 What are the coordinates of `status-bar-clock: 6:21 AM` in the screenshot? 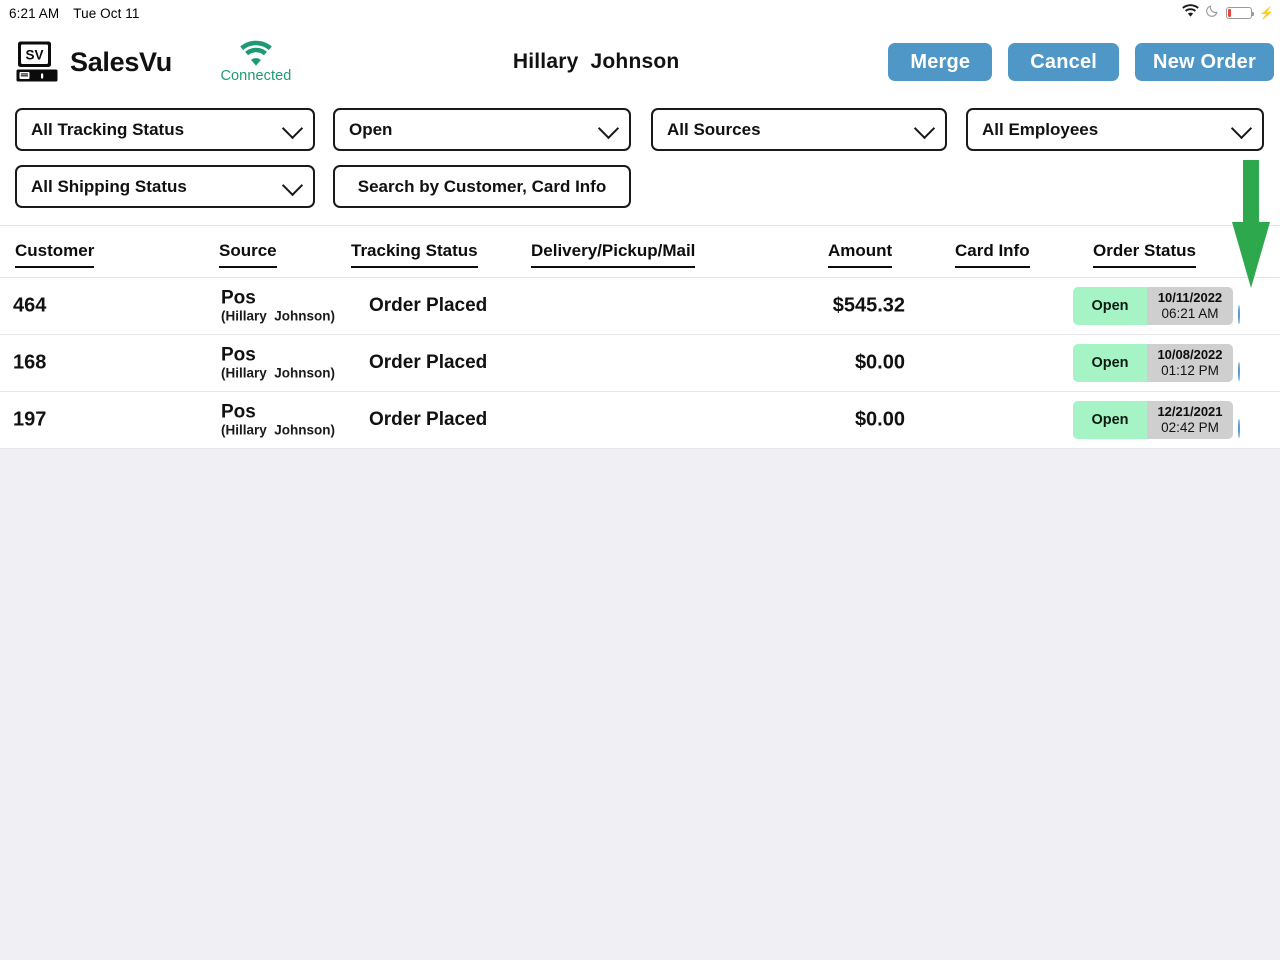 It's located at (34, 13).